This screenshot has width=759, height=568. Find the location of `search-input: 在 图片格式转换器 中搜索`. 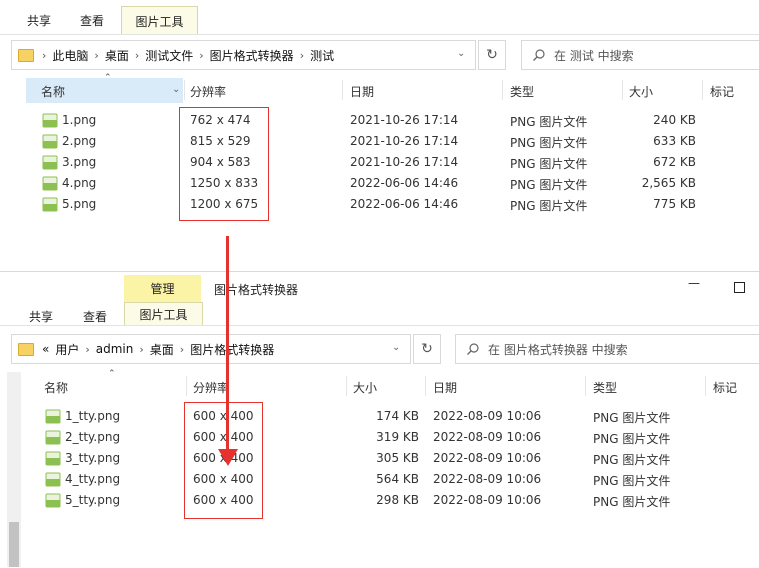

search-input: 在 图片格式转换器 中搜索 is located at coordinates (607, 349).